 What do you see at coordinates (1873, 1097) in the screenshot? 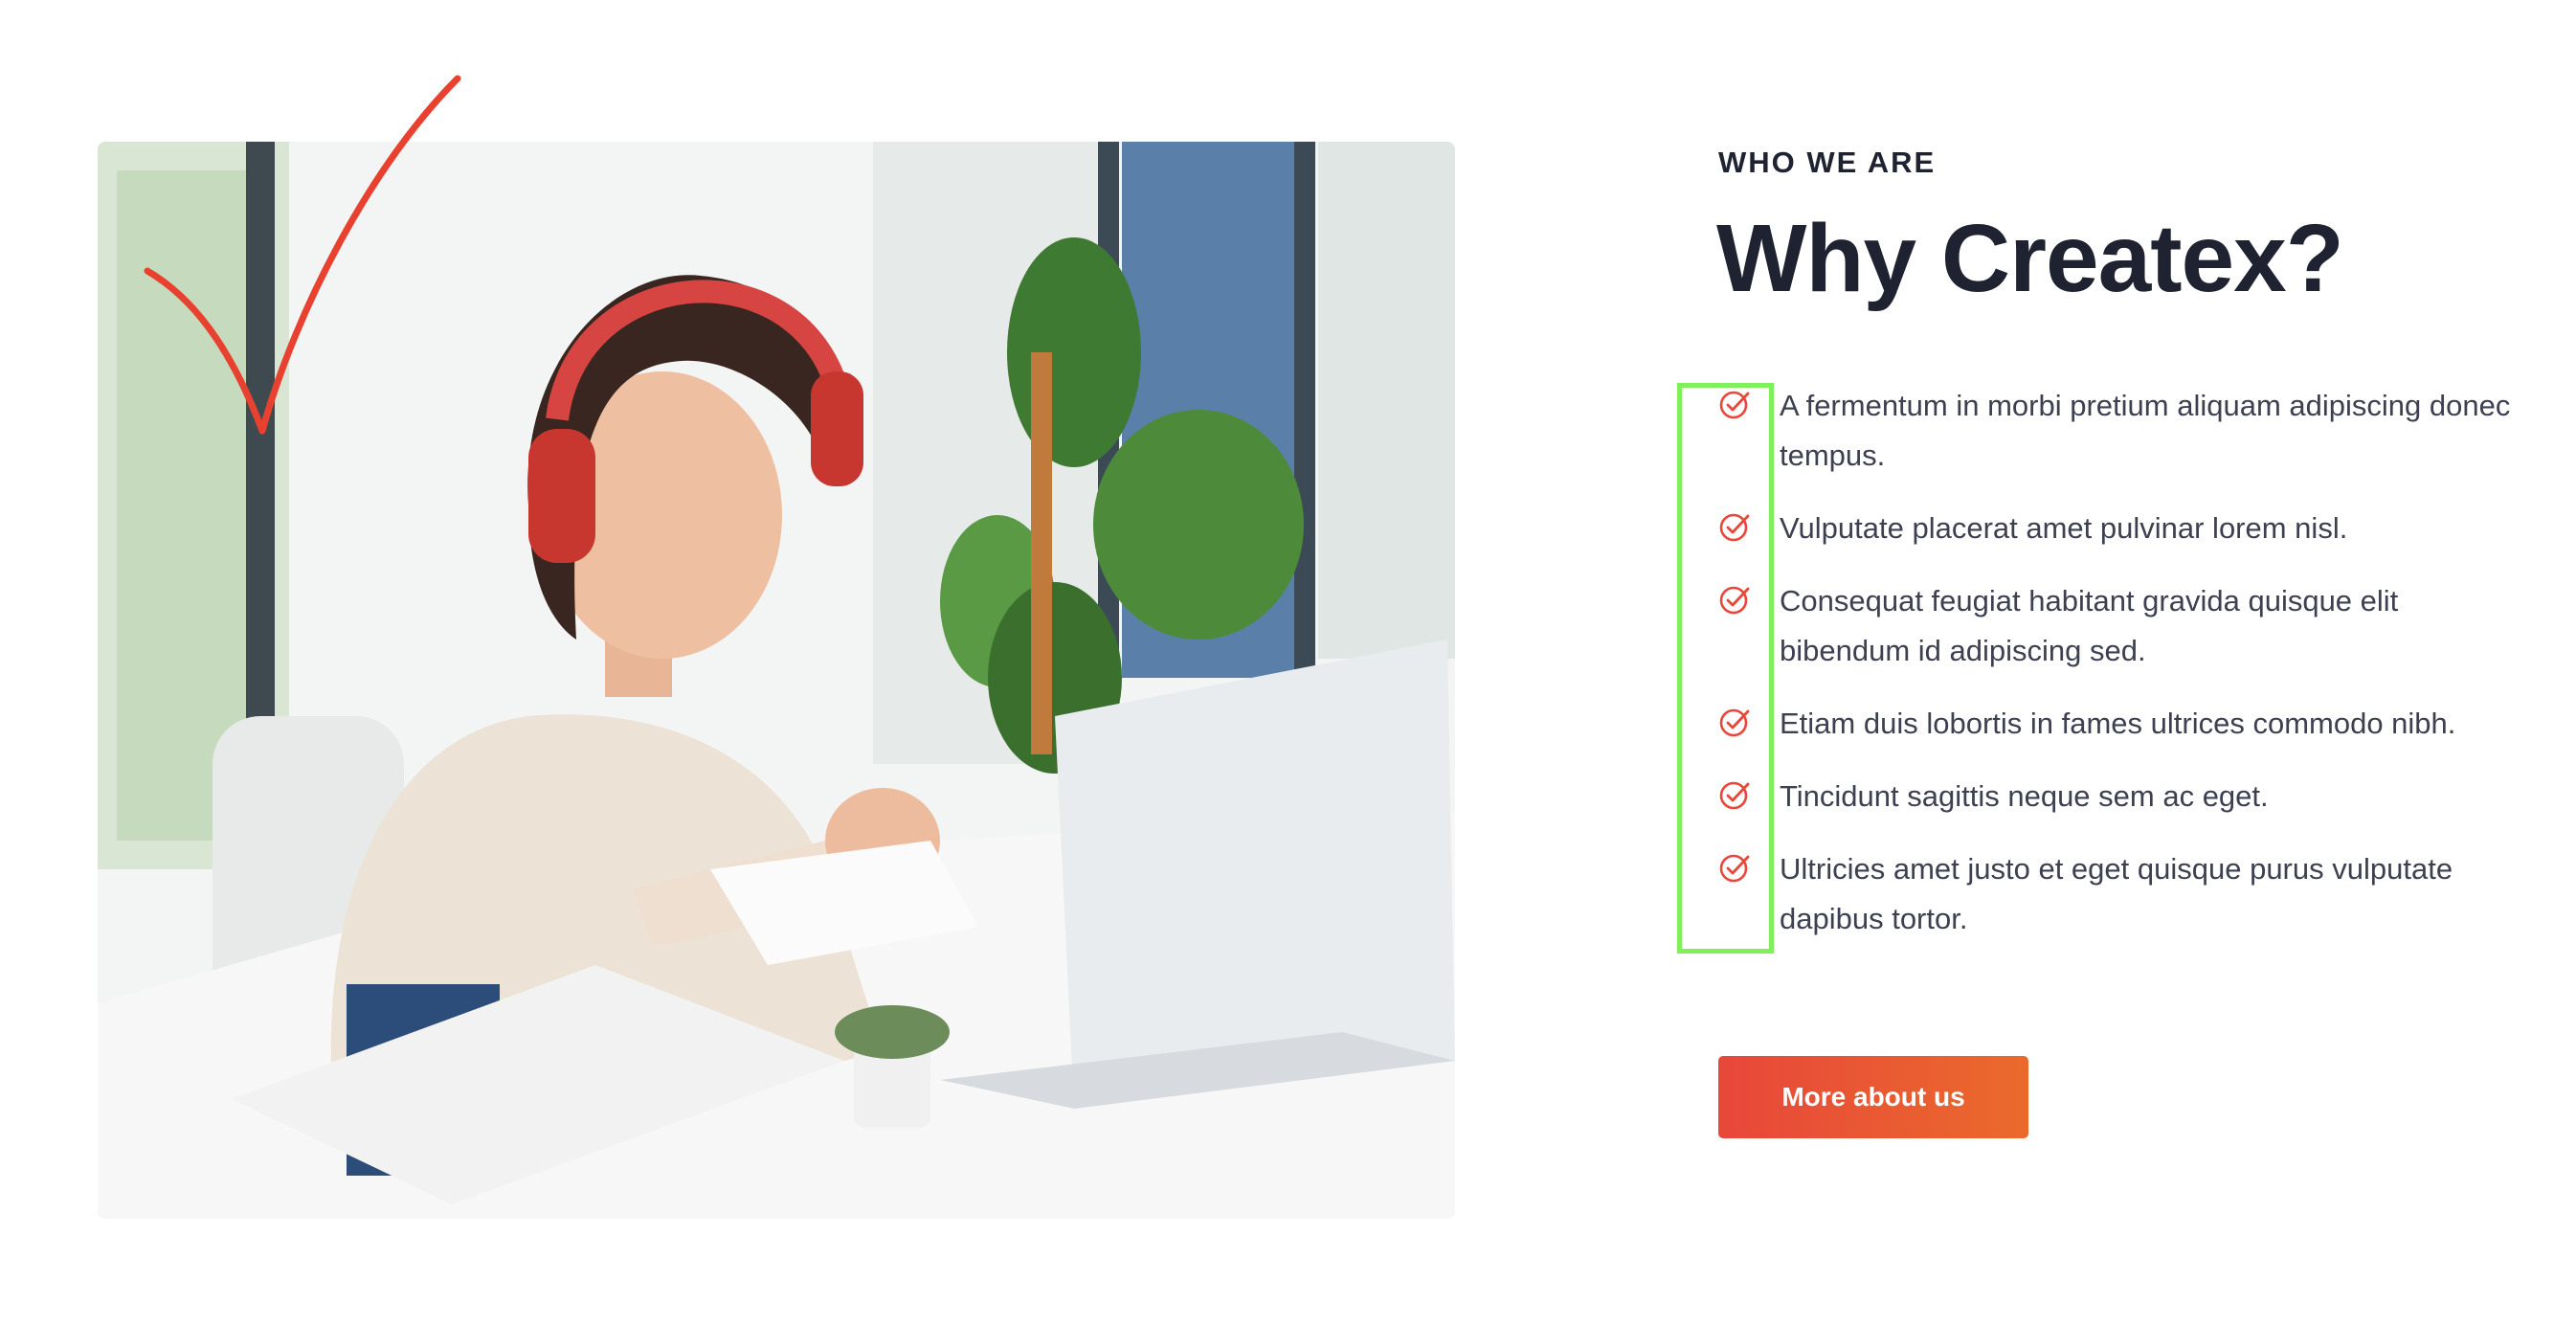
I see `more-about-us-button: More about us` at bounding box center [1873, 1097].